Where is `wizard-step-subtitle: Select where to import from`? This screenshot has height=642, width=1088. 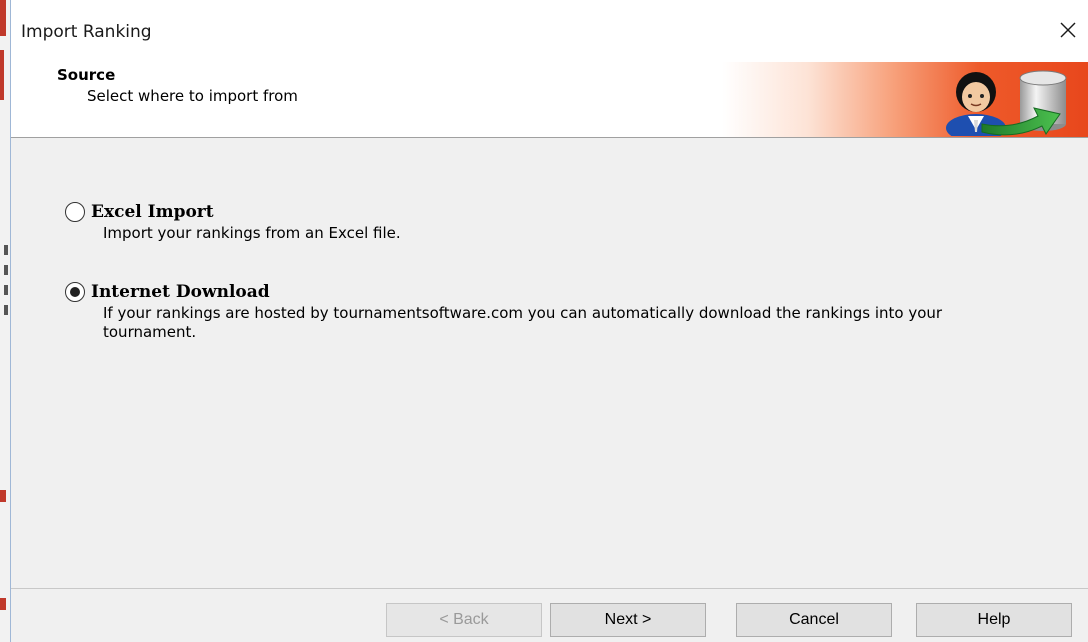
wizard-step-subtitle: Select where to import from is located at coordinates (192, 96).